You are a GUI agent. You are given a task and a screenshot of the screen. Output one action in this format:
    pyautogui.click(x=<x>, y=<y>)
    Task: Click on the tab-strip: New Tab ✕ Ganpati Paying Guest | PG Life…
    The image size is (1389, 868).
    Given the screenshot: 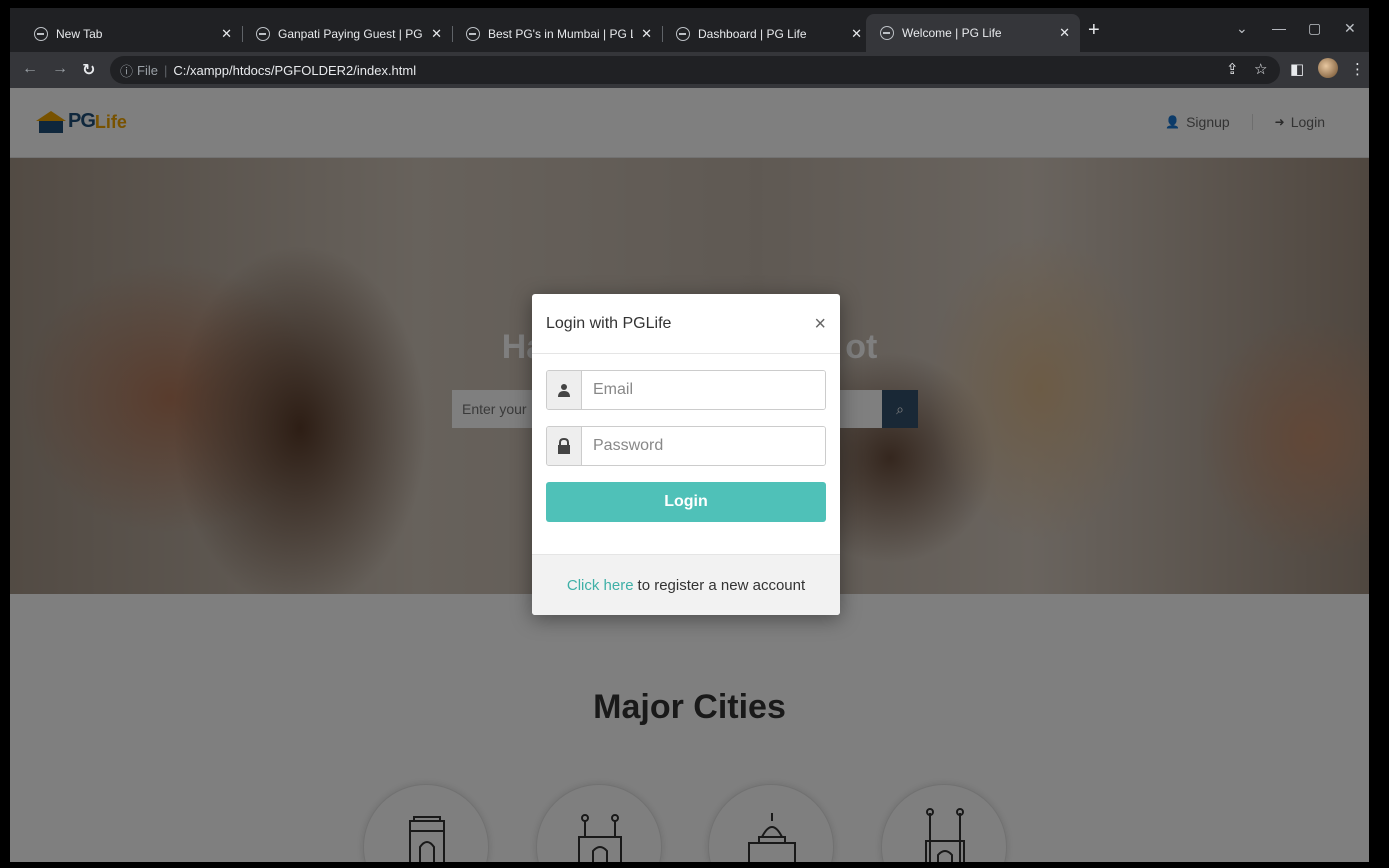 What is the action you would take?
    pyautogui.click(x=689, y=30)
    